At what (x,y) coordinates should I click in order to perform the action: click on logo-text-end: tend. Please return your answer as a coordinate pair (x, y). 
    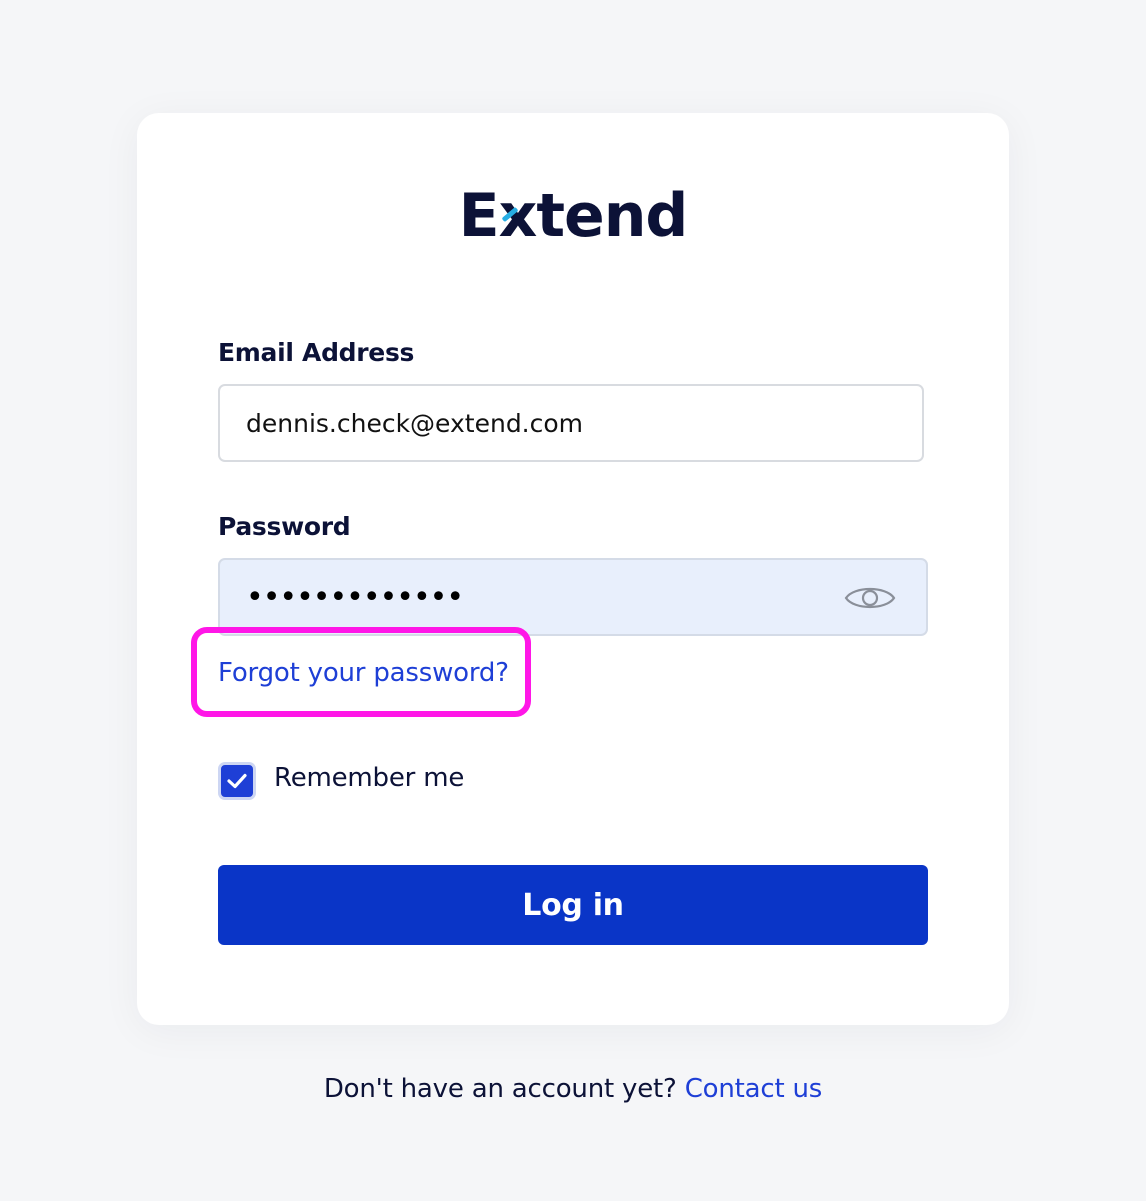
    Looking at the image, I should click on (612, 216).